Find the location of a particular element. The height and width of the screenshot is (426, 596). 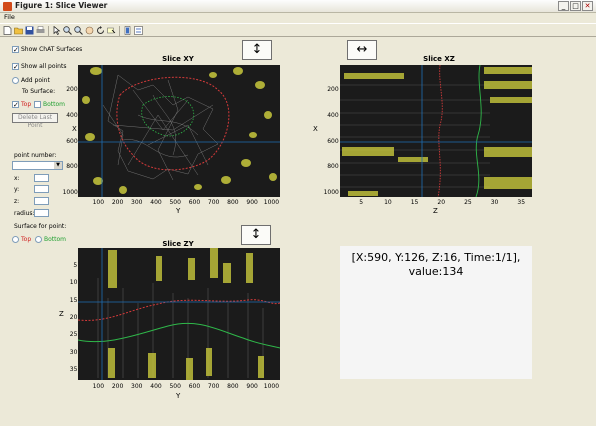

xz-image is located at coordinates (436, 131).